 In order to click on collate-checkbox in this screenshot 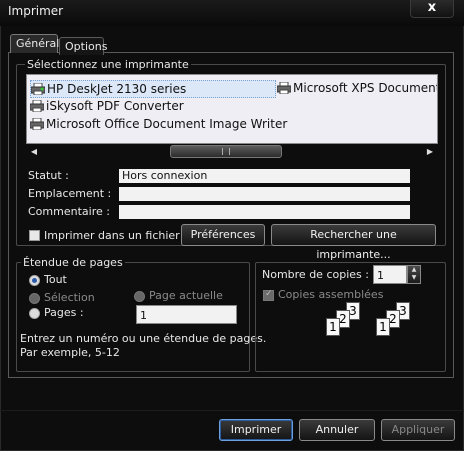, I will do `click(268, 295)`.